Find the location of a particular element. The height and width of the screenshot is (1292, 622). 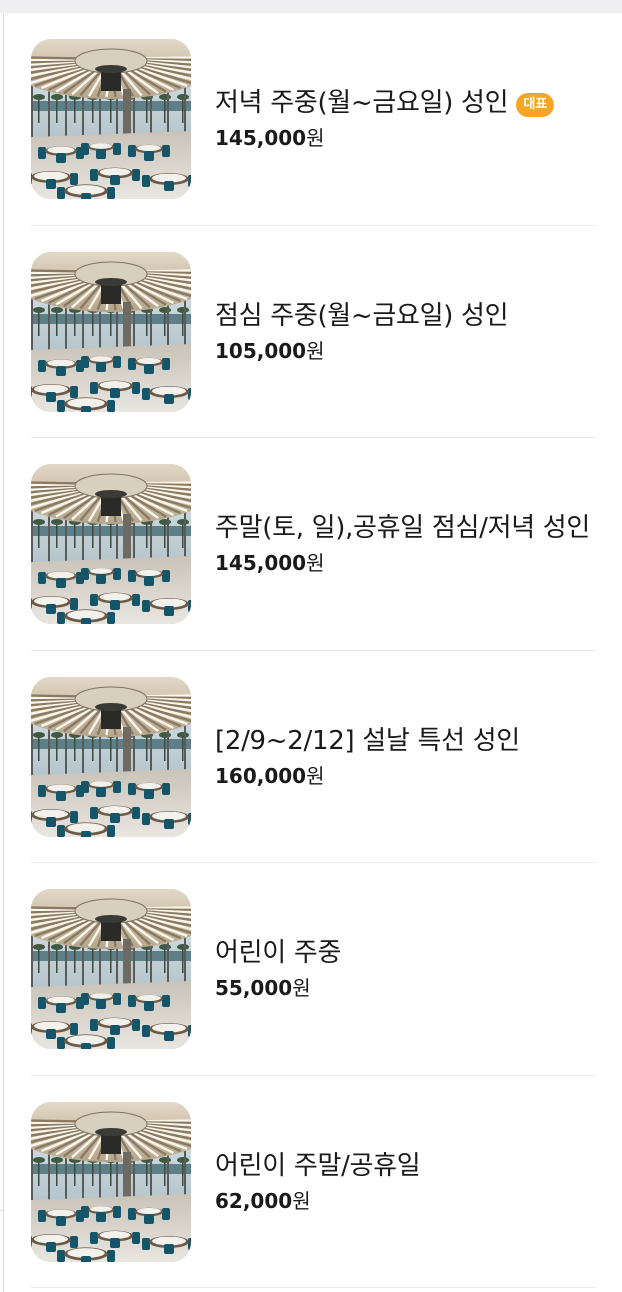

menu-item: 점심 주중(월~금요일) 성인 105,000원 is located at coordinates (313, 332).